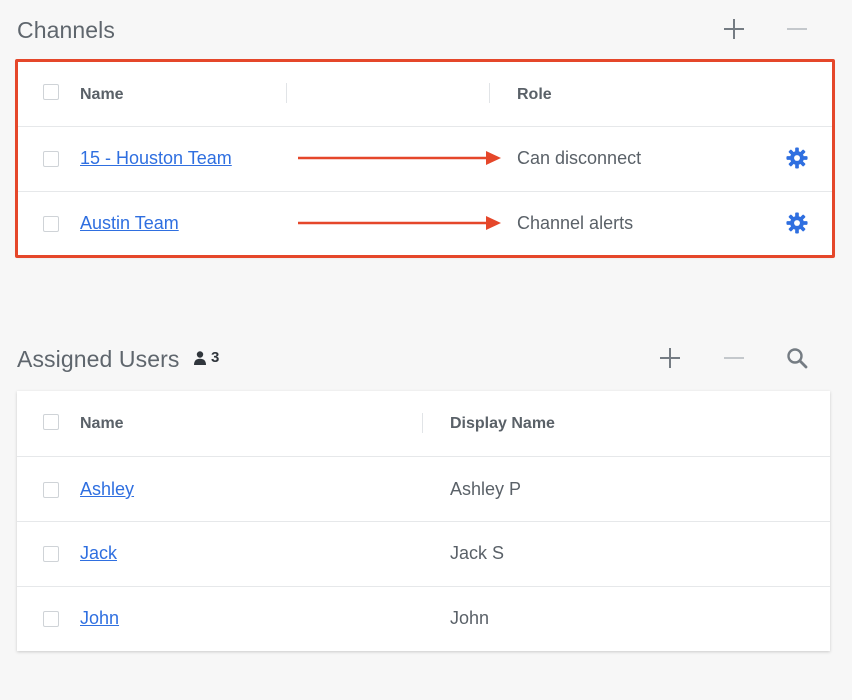  I want to click on user-link: John, so click(99, 618).